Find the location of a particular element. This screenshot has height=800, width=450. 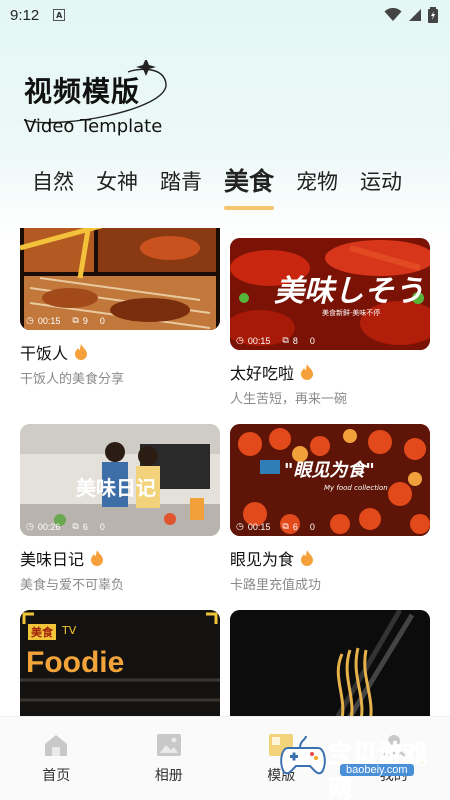

template-card: 美味日记 ◷ 00:26 ⧉ 6 0 美味日记 美食与爱不可辜负 is located at coordinates (120, 508).